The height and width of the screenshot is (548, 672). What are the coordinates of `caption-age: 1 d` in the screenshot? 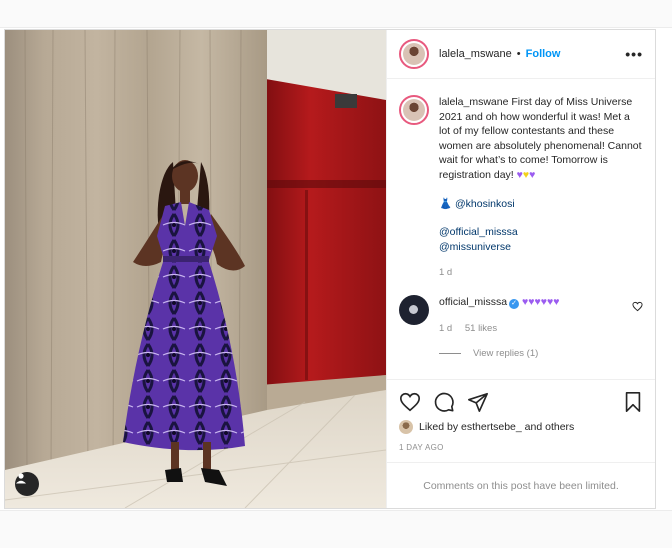 It's located at (446, 273).